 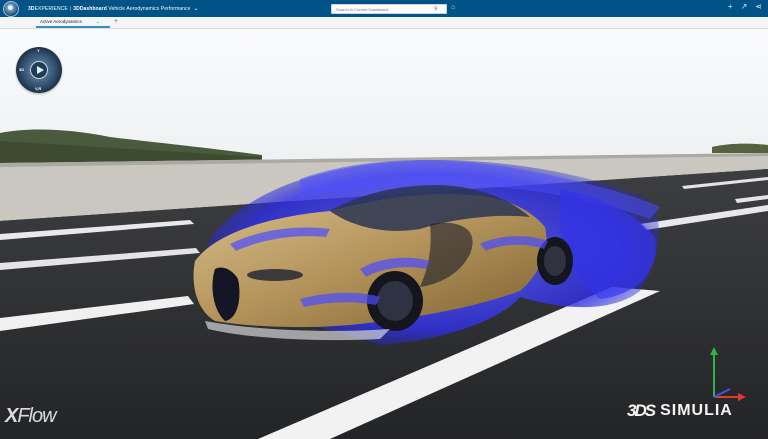 What do you see at coordinates (31, 9) in the screenshot?
I see `brand-prefix: 3D` at bounding box center [31, 9].